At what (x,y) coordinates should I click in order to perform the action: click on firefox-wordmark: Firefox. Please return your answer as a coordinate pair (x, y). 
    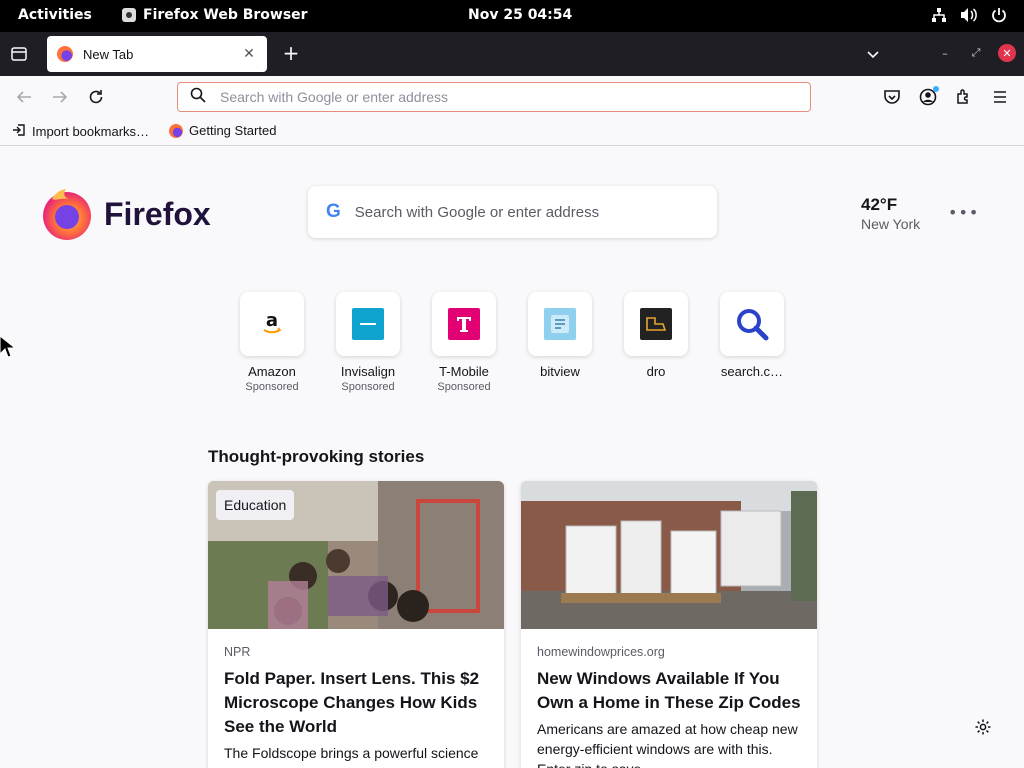
    Looking at the image, I should click on (157, 213).